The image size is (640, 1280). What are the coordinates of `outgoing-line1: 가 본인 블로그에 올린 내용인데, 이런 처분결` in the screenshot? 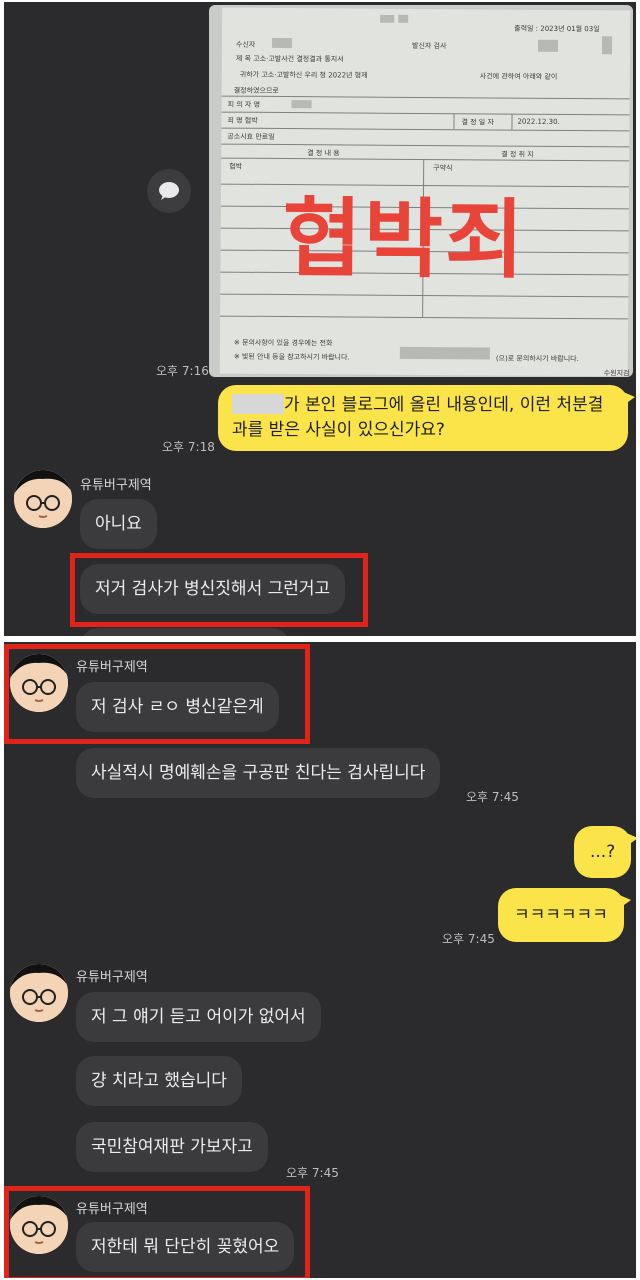 It's located at (444, 405).